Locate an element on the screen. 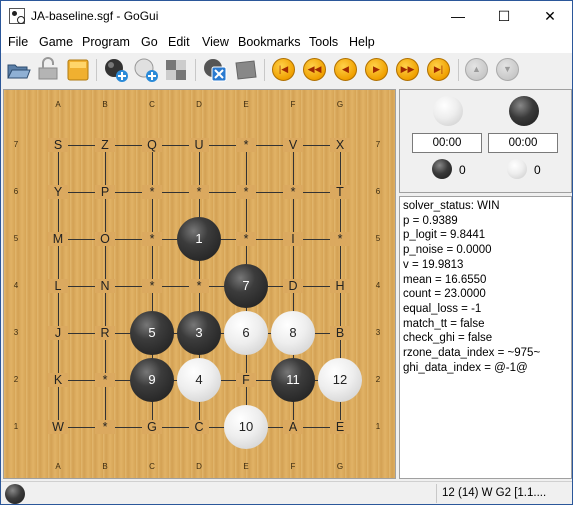 This screenshot has height=505, width=573. analysis-line: check_ghi = false is located at coordinates (448, 338).